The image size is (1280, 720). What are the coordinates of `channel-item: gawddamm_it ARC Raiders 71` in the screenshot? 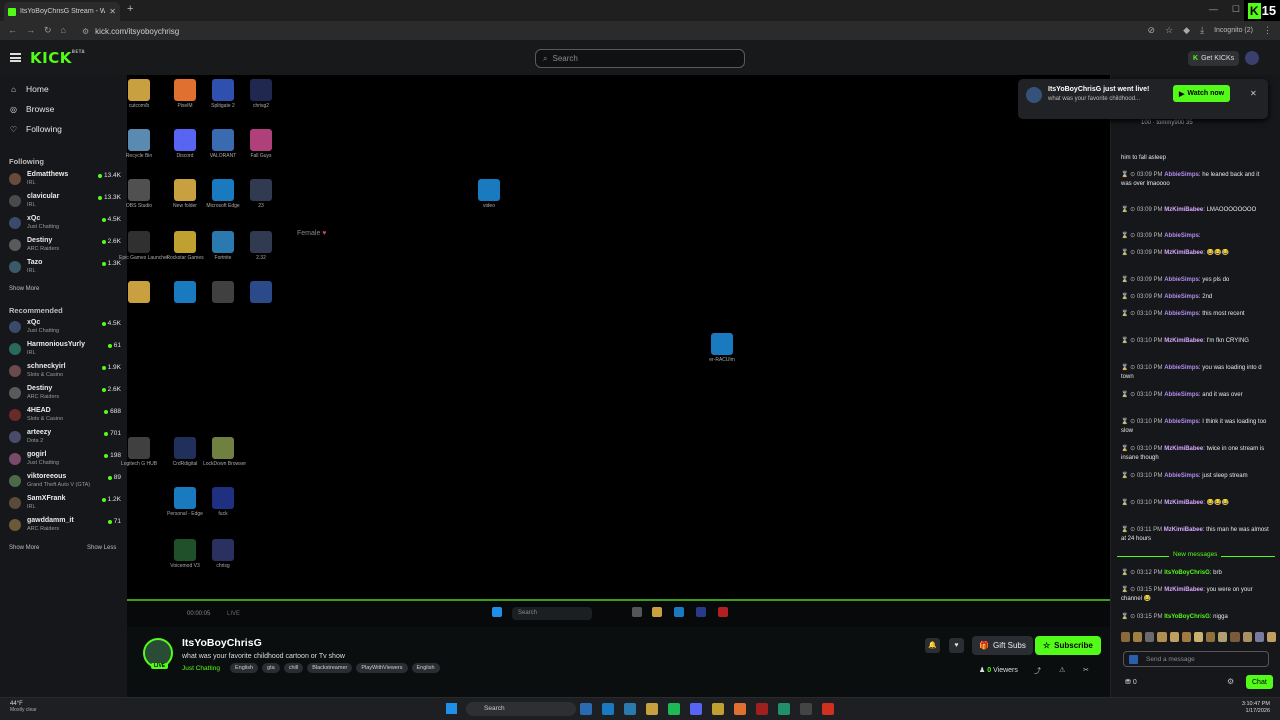 It's located at (65, 526).